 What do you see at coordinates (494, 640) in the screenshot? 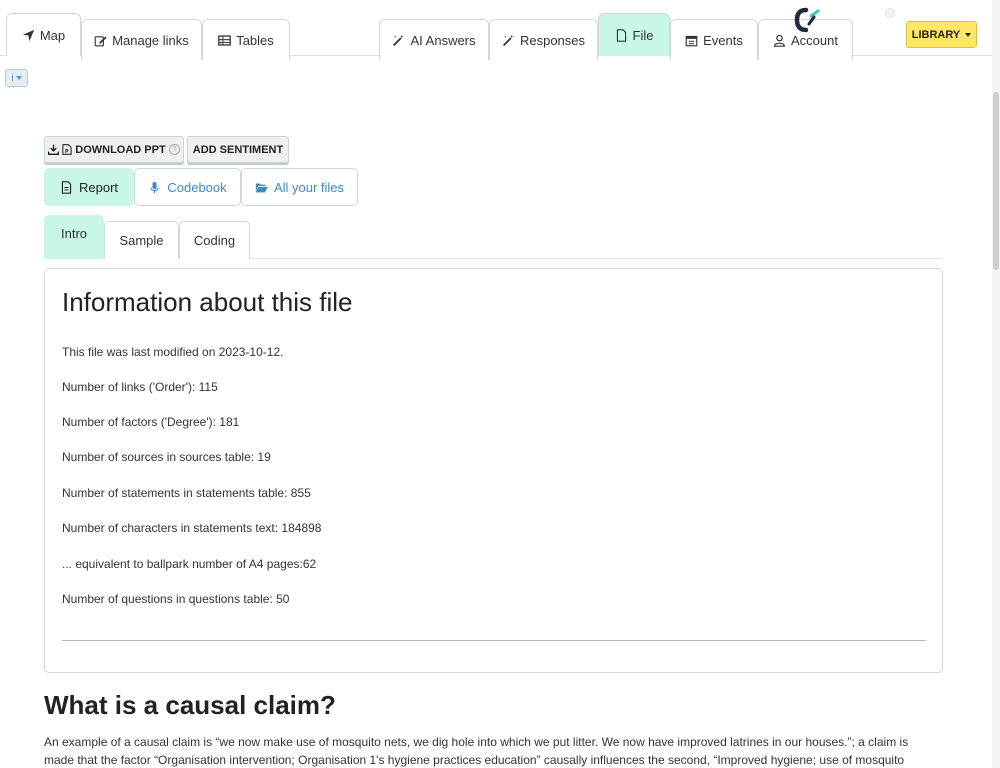
I see `card-divider` at bounding box center [494, 640].